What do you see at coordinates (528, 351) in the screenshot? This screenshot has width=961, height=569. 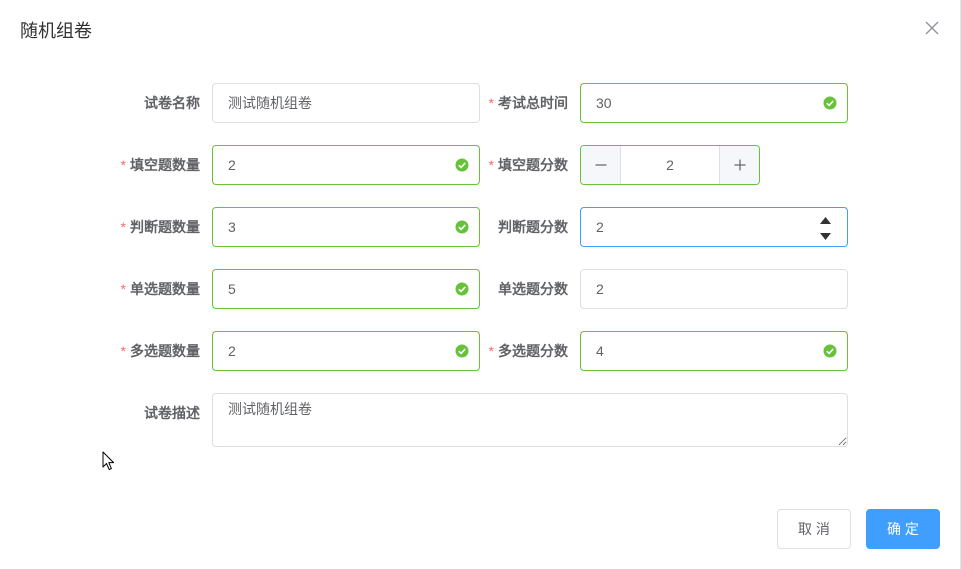 I see `multi-choice-score-label: * 多选题分数` at bounding box center [528, 351].